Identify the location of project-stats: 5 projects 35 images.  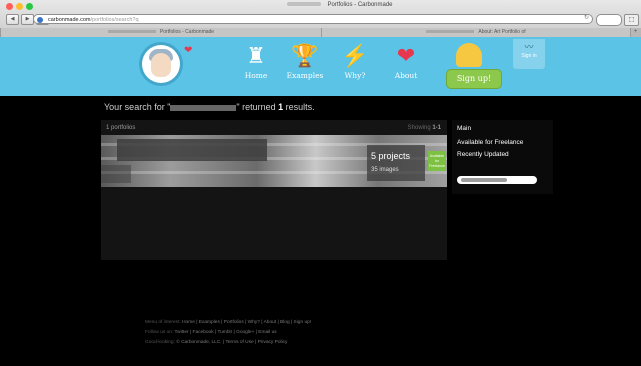
(396, 163).